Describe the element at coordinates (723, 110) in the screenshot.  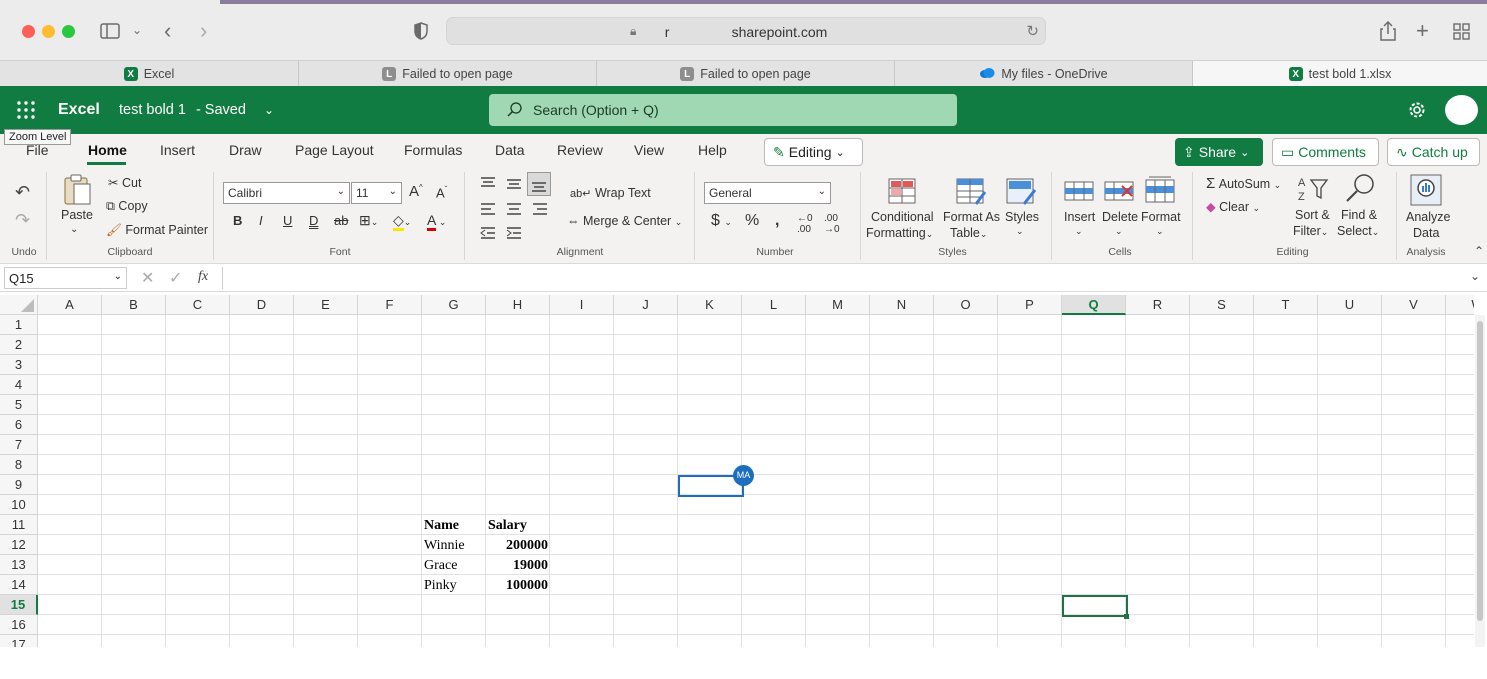
I see `search-box: Search (Option + Q)` at that location.